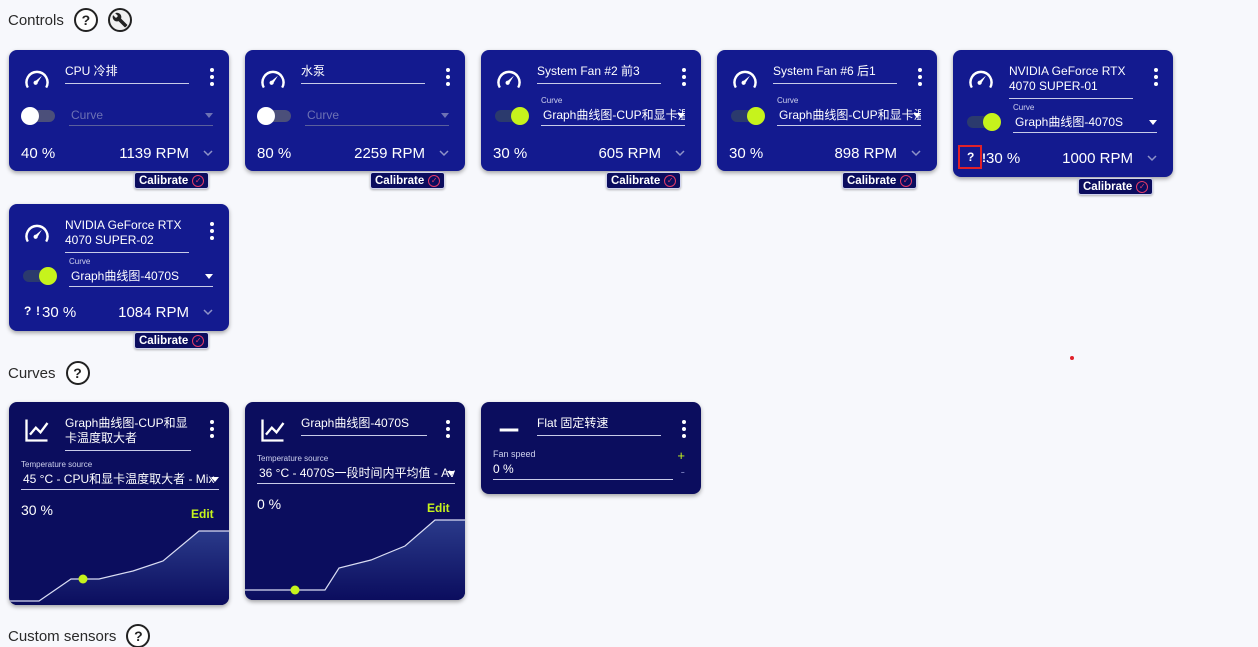  Describe the element at coordinates (364, 426) in the screenshot. I see `curve-name: Graph曲线图-4070S` at that location.